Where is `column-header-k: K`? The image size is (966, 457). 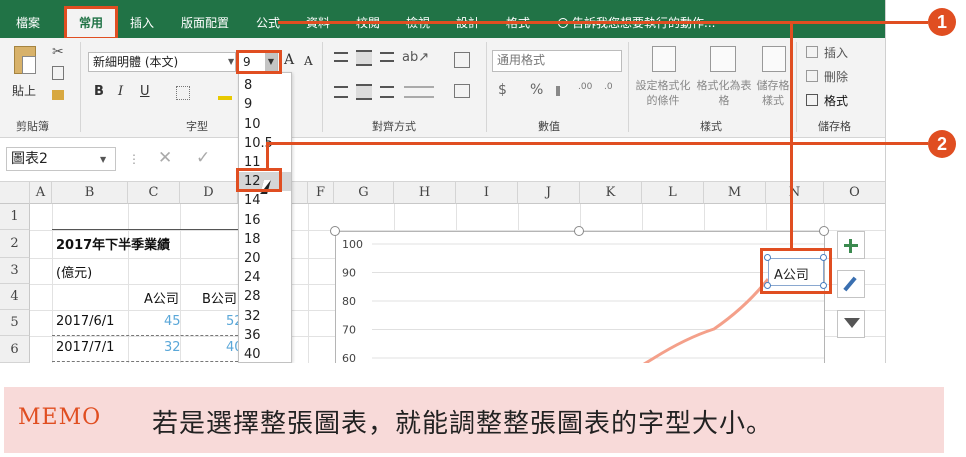
column-header-k: K is located at coordinates (611, 193).